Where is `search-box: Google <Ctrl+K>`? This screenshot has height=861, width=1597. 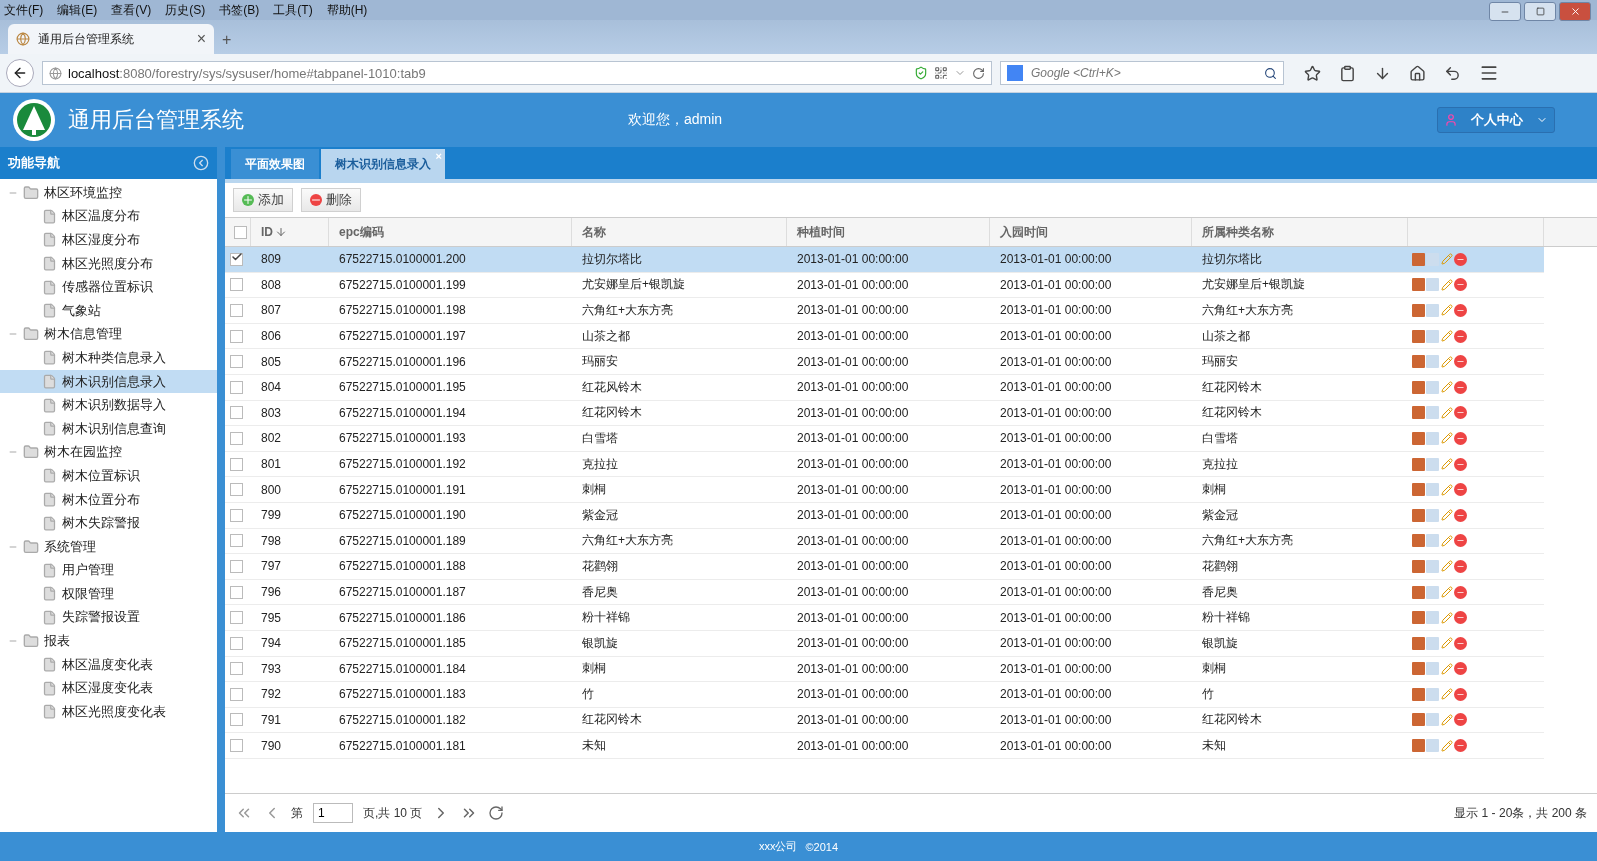
search-box: Google <Ctrl+K> is located at coordinates (1142, 73).